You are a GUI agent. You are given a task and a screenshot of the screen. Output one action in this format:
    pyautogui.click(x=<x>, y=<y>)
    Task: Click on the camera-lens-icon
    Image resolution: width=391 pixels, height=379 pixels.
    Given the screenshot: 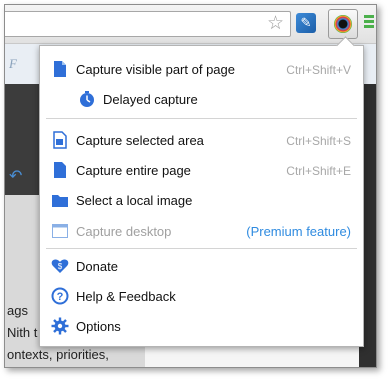 What is the action you would take?
    pyautogui.click(x=343, y=24)
    